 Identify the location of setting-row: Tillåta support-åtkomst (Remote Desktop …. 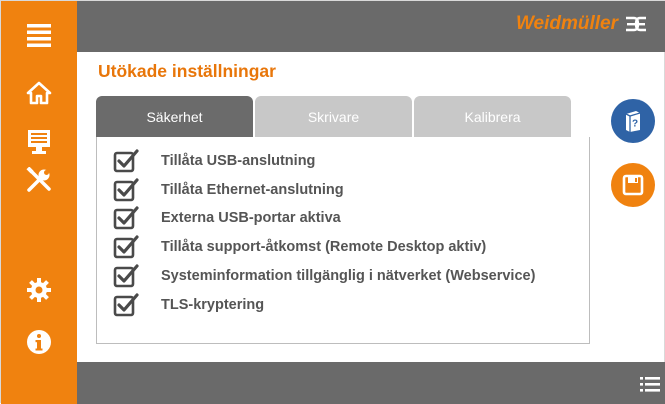
(299, 247).